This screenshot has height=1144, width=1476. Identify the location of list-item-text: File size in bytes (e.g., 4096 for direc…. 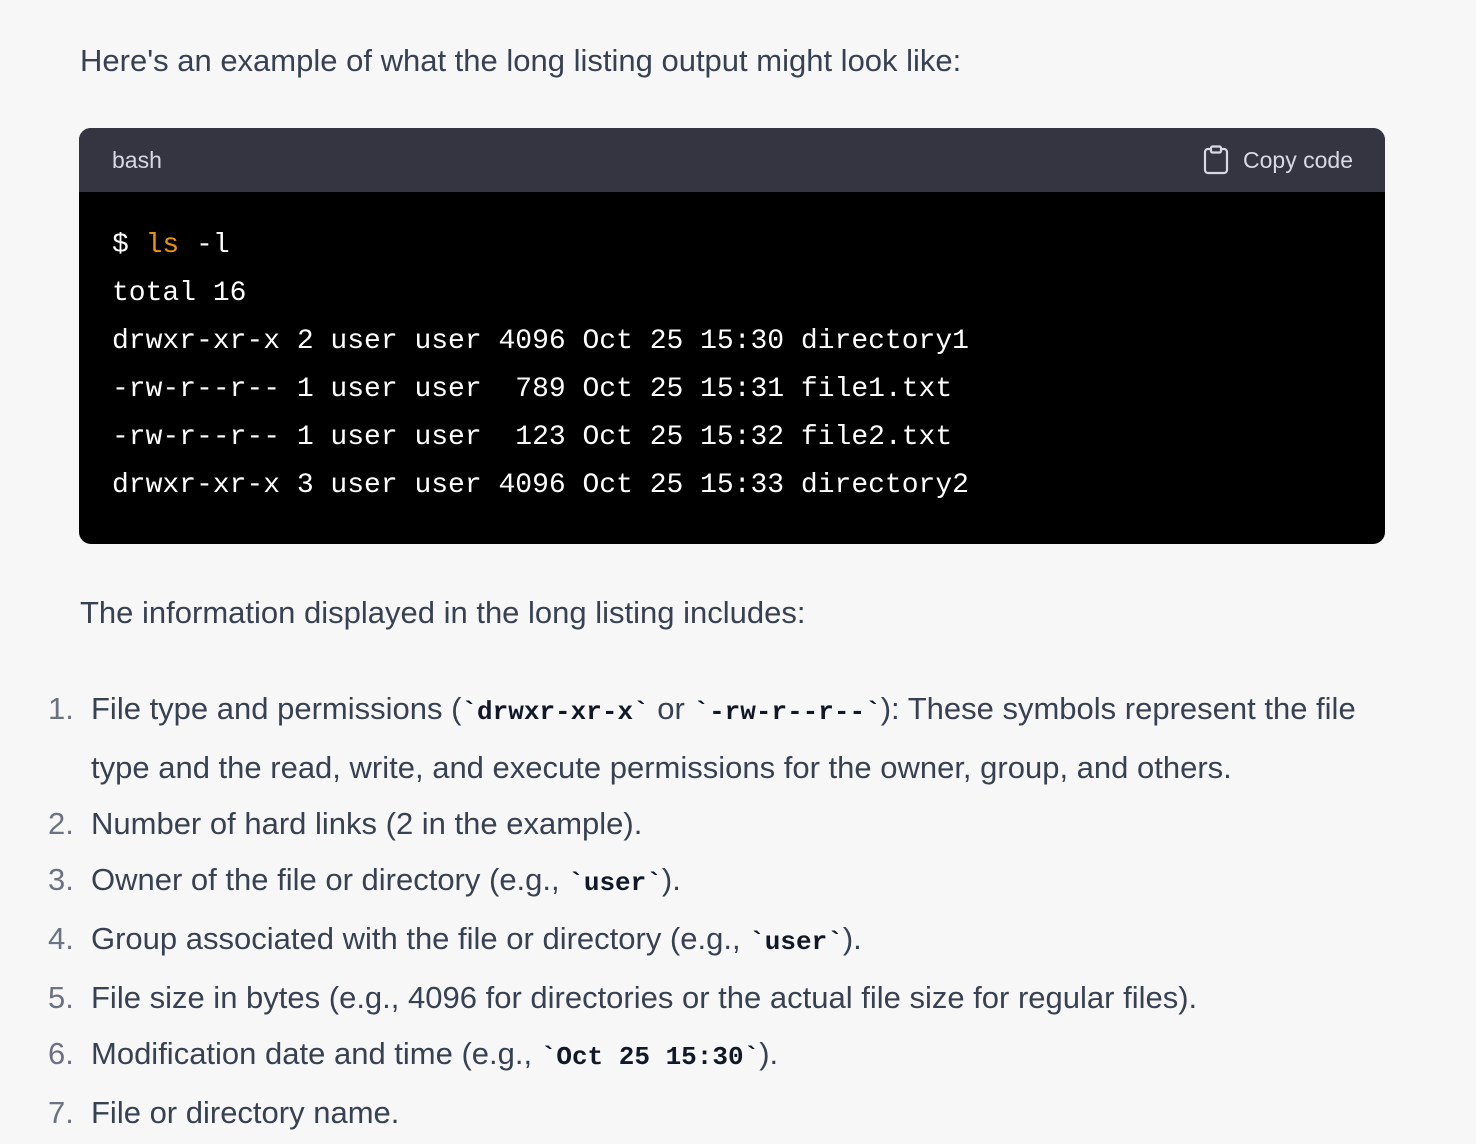
(644, 997).